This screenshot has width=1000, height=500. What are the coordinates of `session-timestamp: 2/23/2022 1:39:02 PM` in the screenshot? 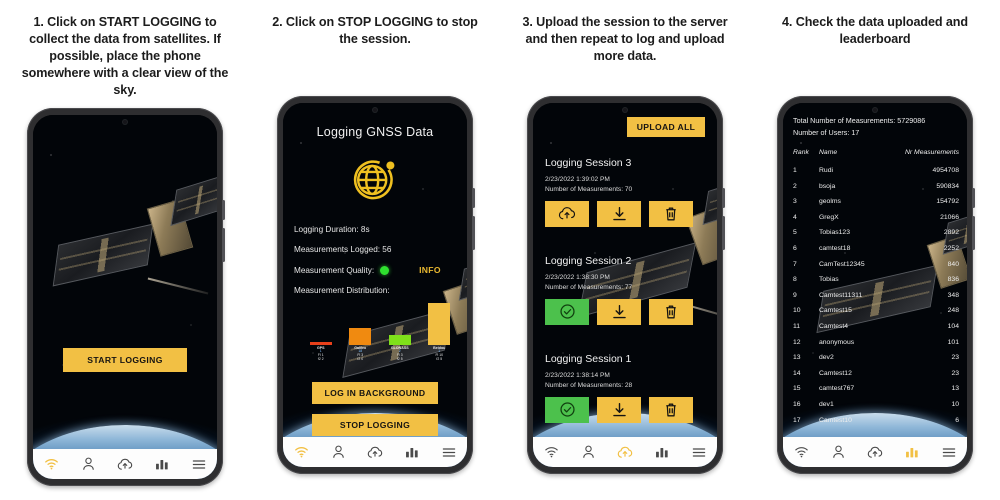 It's located at (577, 179).